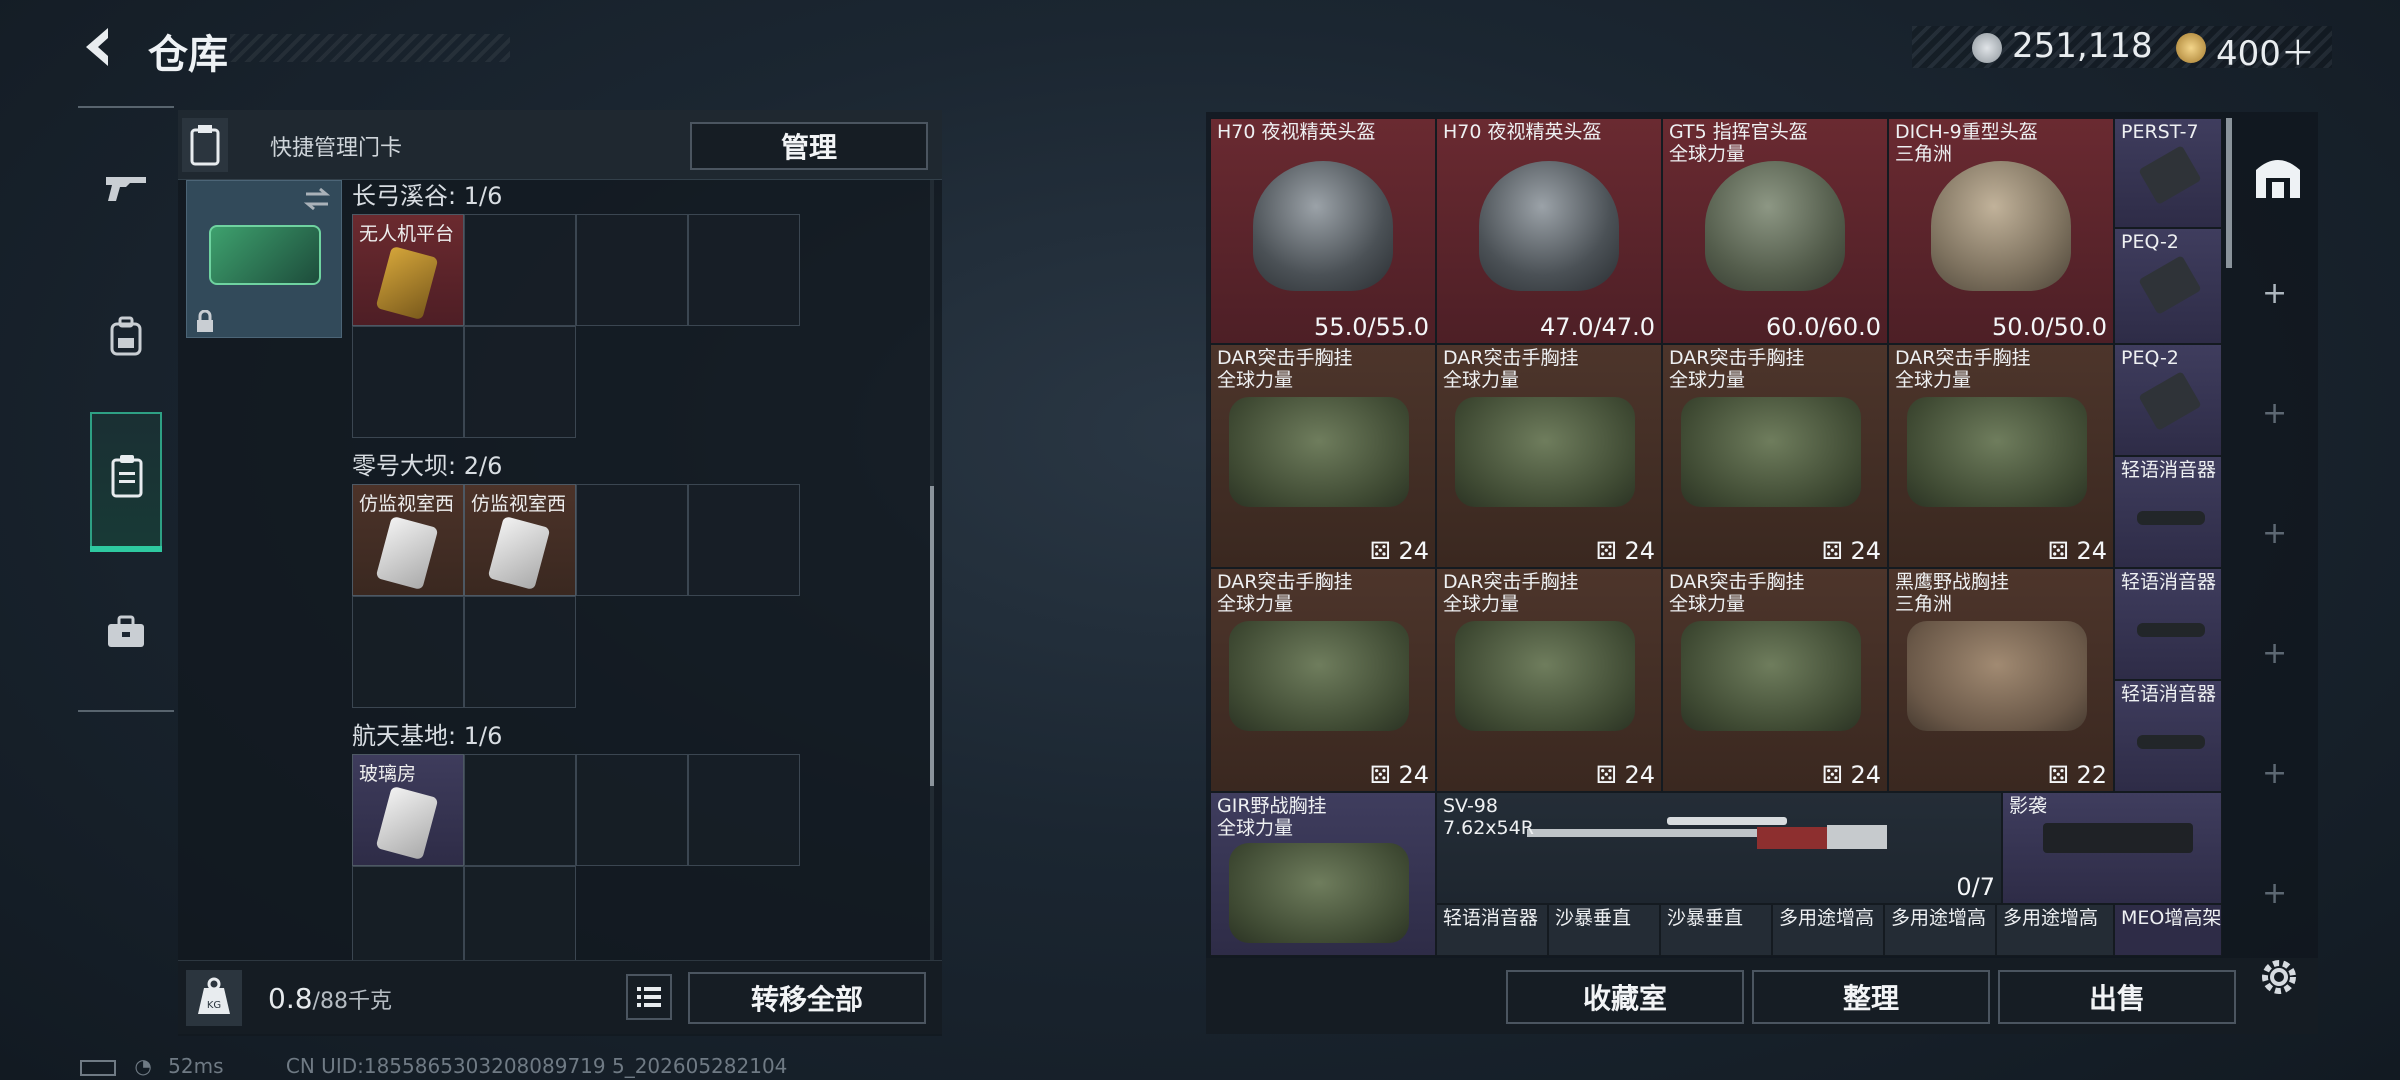  I want to click on inventory-item: SV-98 7.62x54R 0/7, so click(1719, 848).